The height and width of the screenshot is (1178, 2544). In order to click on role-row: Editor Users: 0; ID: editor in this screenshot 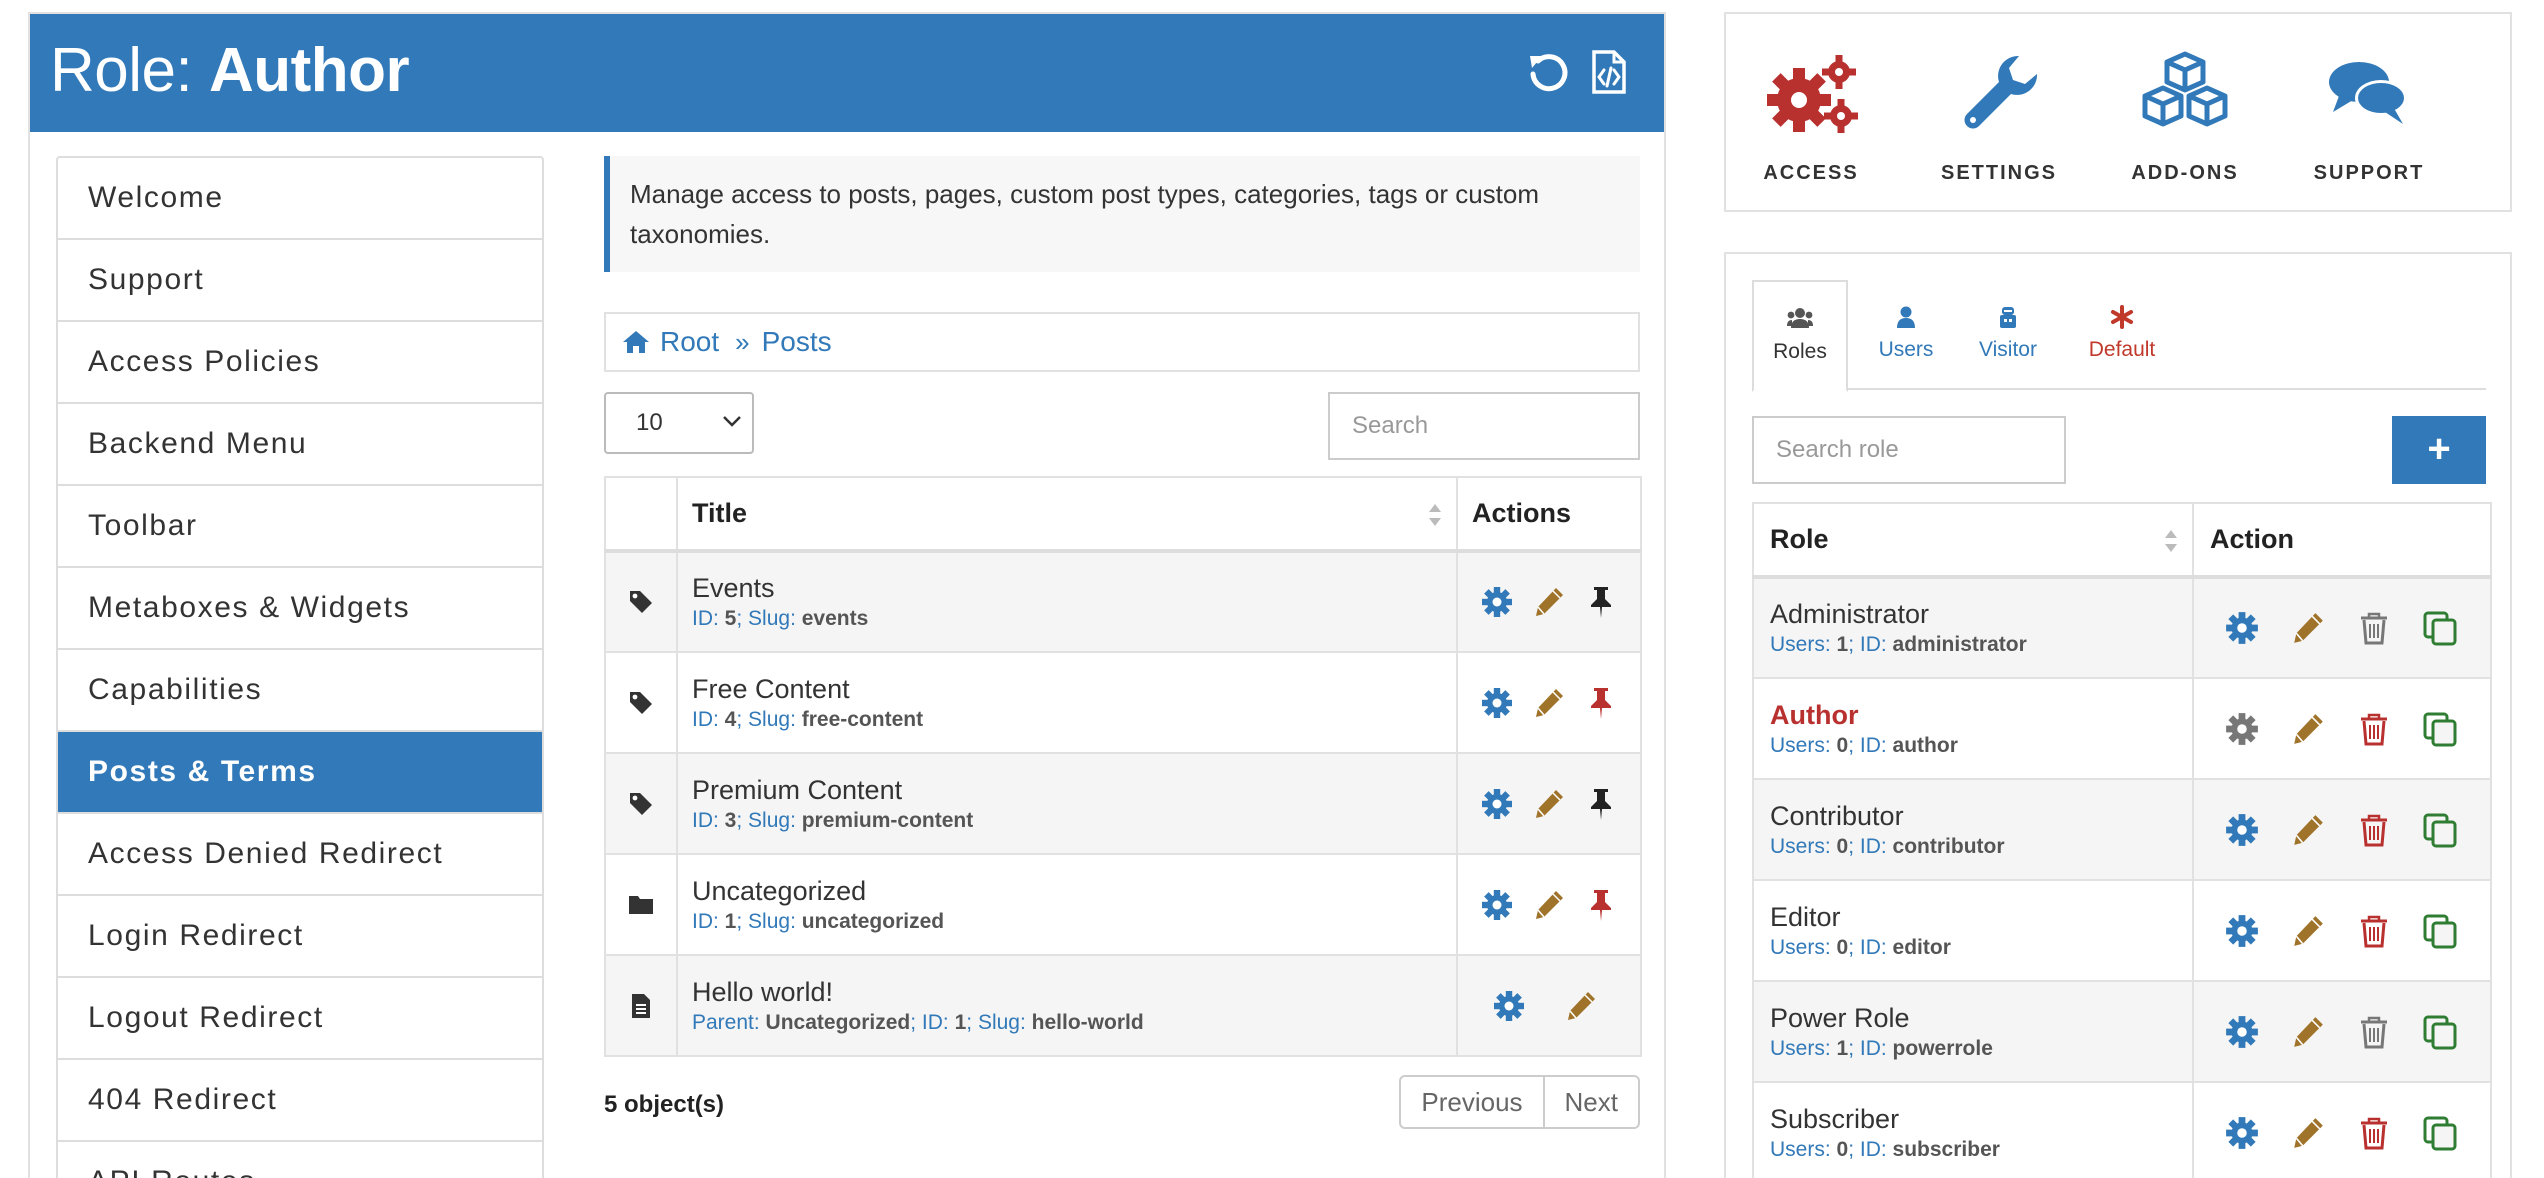, I will do `click(2122, 930)`.